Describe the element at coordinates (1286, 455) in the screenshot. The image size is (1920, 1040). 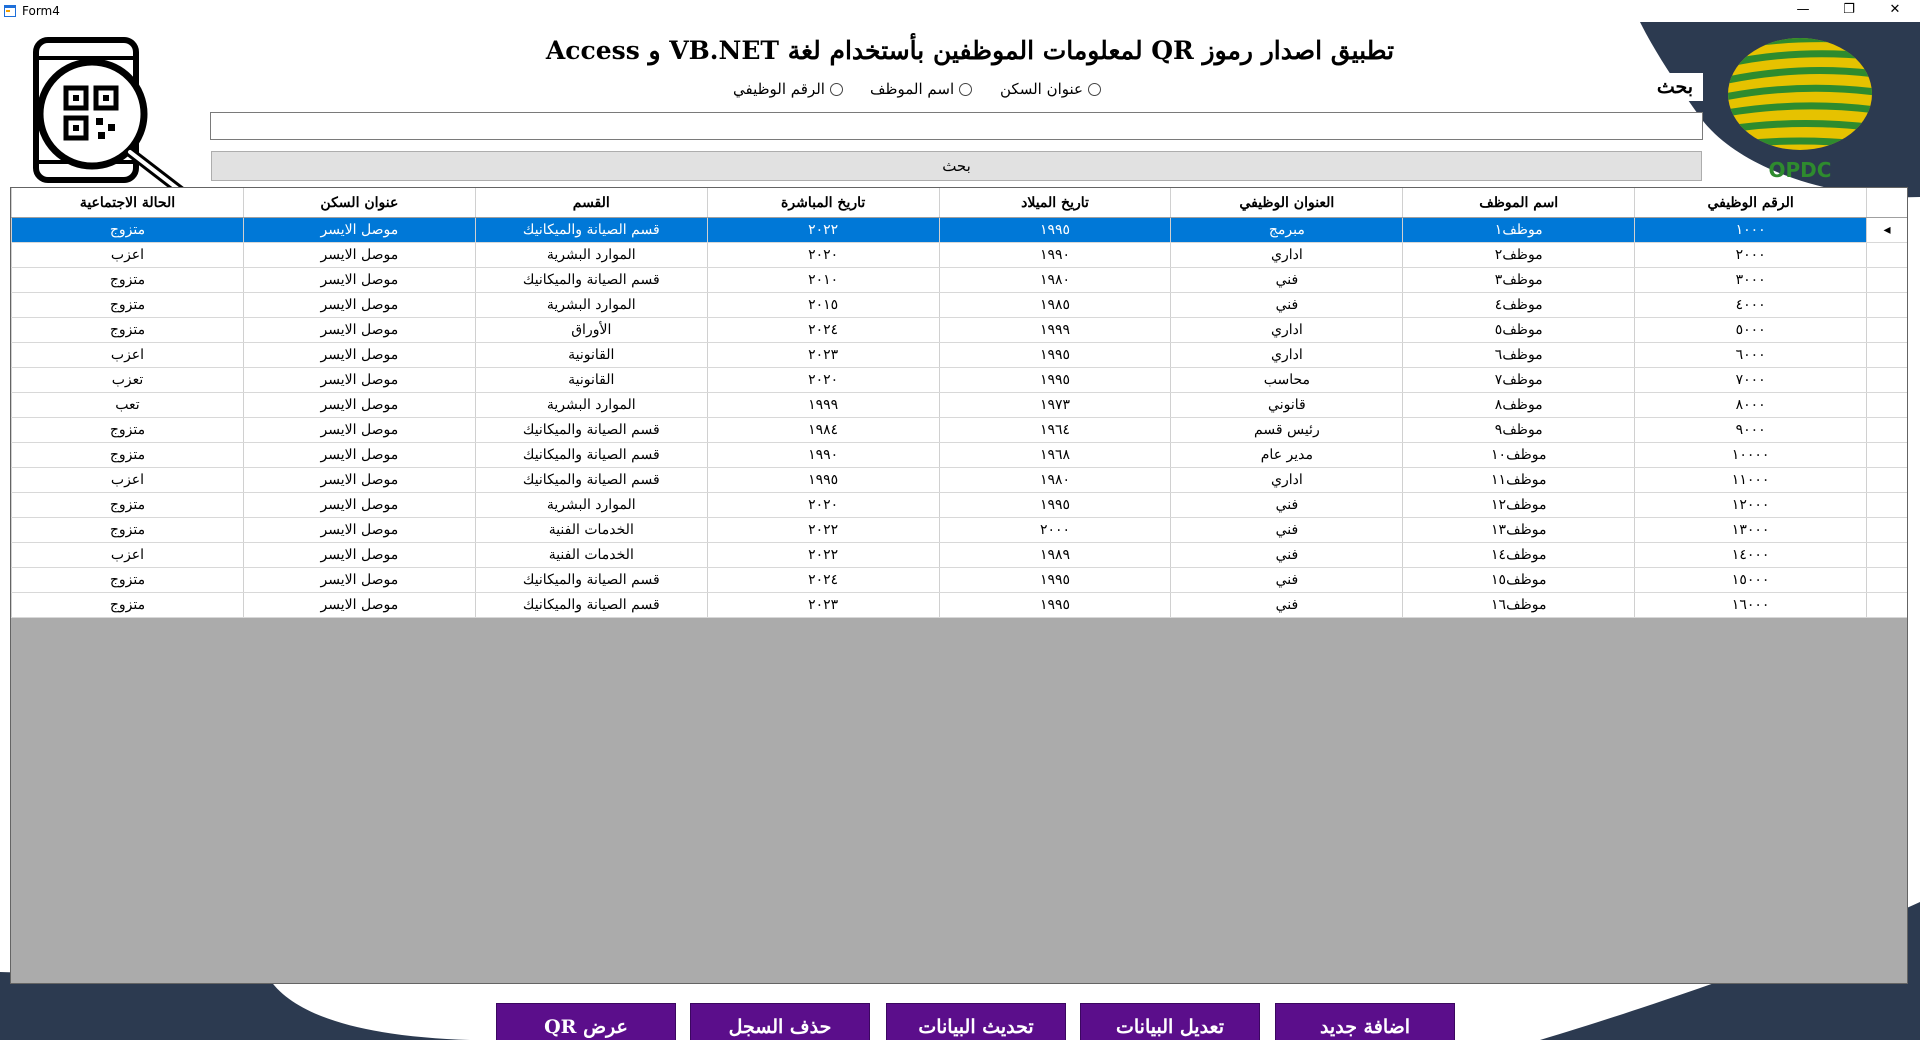
I see `cell-job-title: مدير عام` at that location.